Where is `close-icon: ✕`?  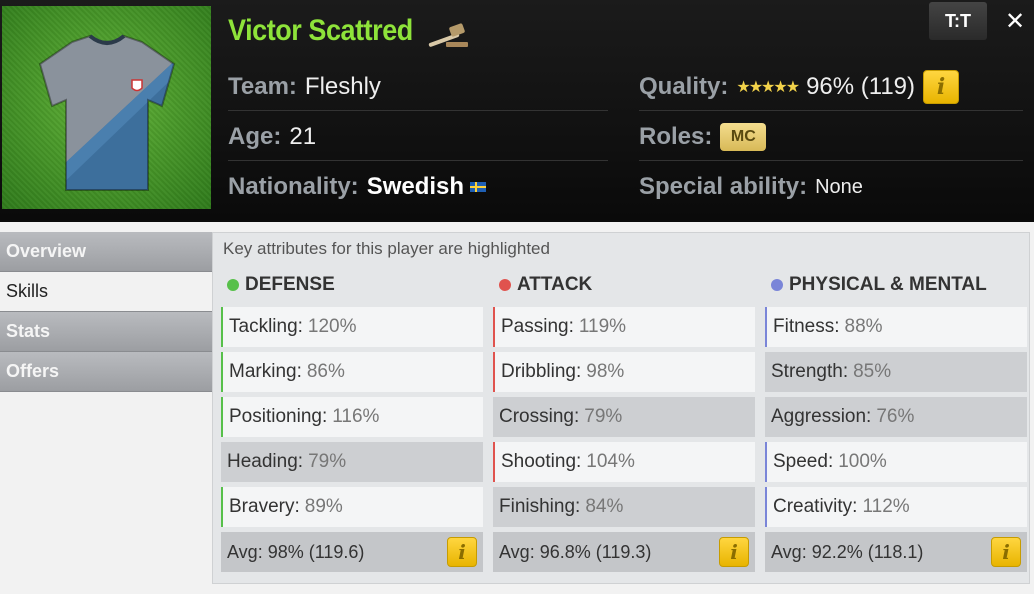 close-icon: ✕ is located at coordinates (1015, 21).